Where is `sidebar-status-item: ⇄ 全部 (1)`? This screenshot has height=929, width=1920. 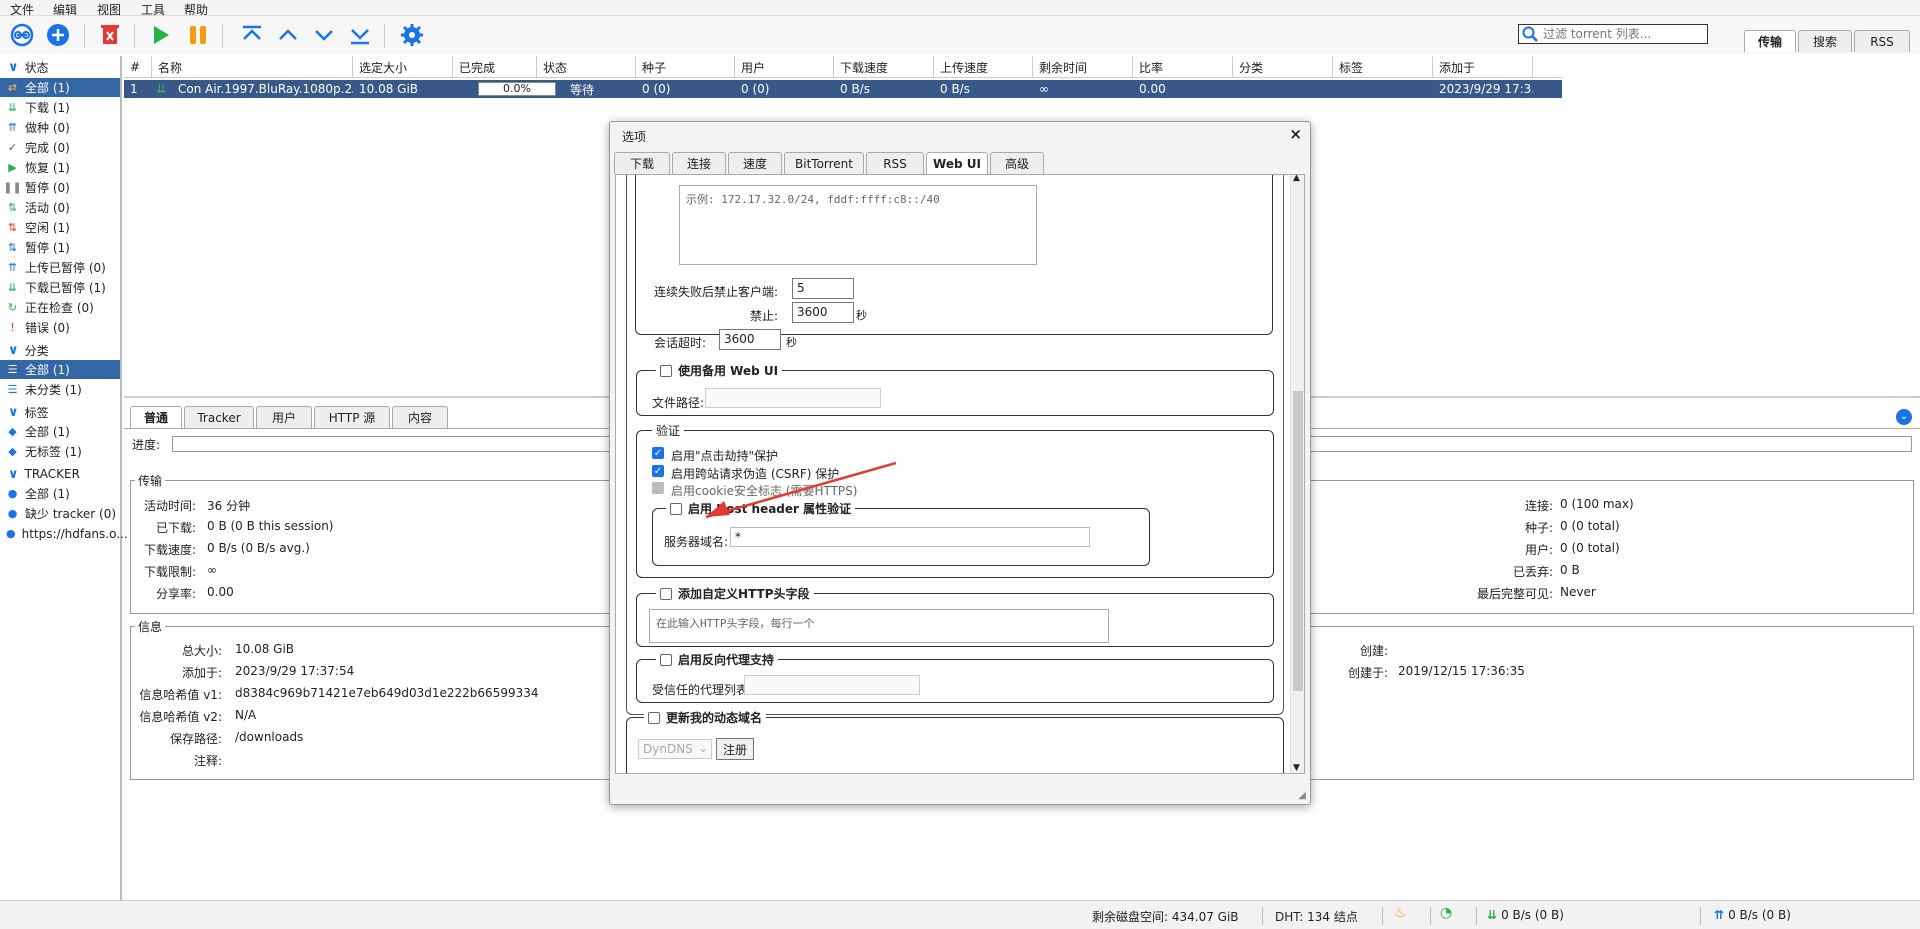 sidebar-status-item: ⇄ 全部 (1) is located at coordinates (60, 87).